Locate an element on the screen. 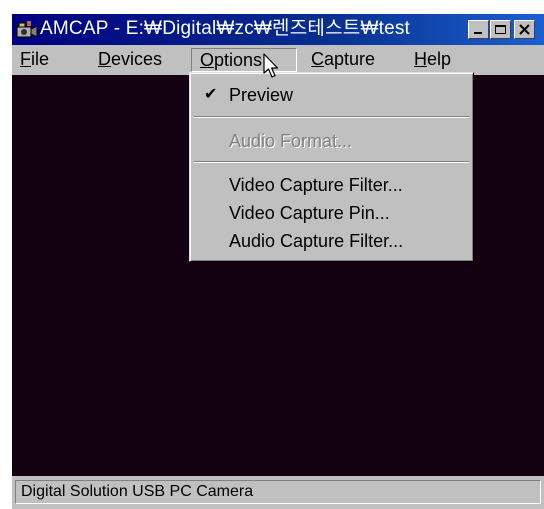  menu-options-label-rest: ptions is located at coordinates (238, 60).